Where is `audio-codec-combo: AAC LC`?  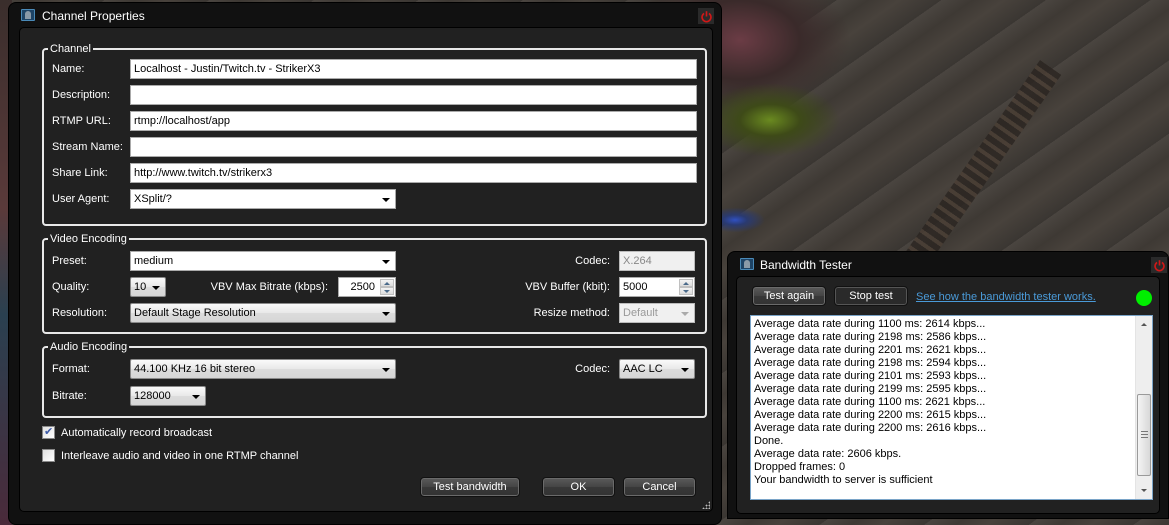 audio-codec-combo: AAC LC is located at coordinates (657, 369).